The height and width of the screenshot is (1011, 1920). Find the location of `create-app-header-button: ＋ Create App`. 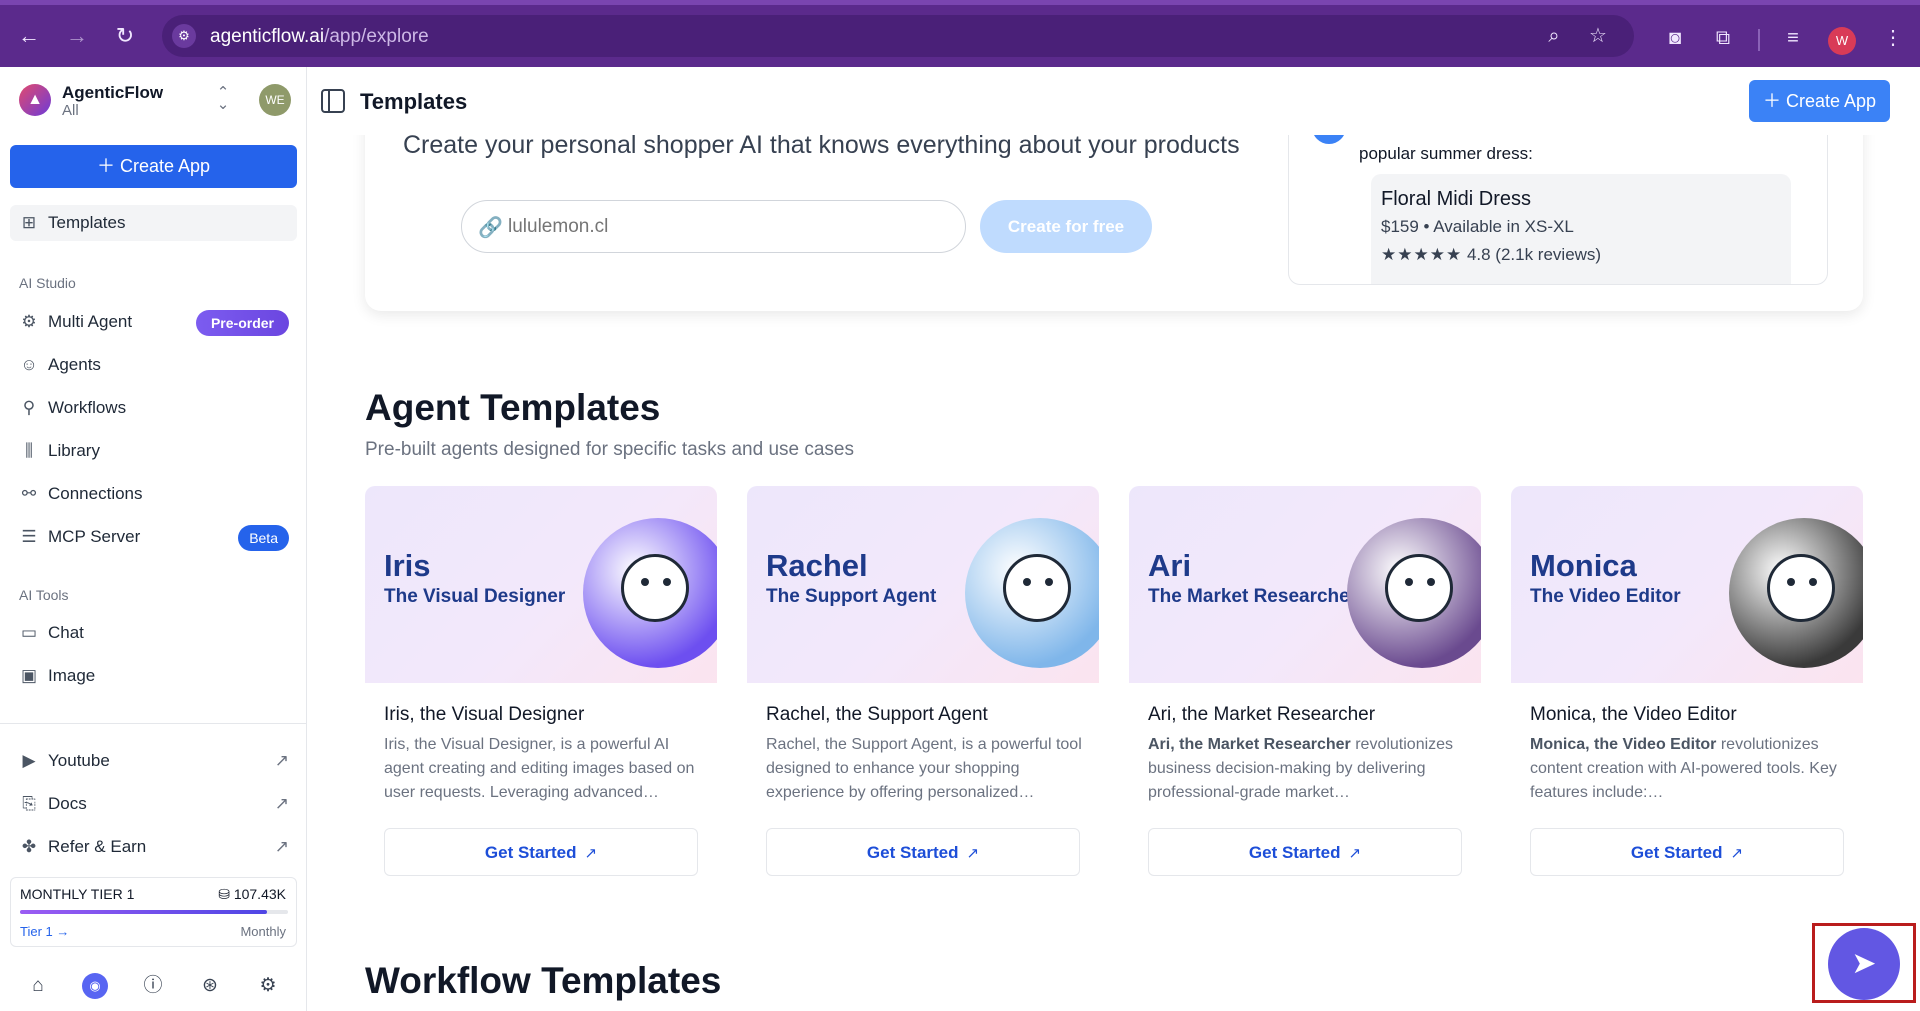

create-app-header-button: ＋ Create App is located at coordinates (1819, 101).